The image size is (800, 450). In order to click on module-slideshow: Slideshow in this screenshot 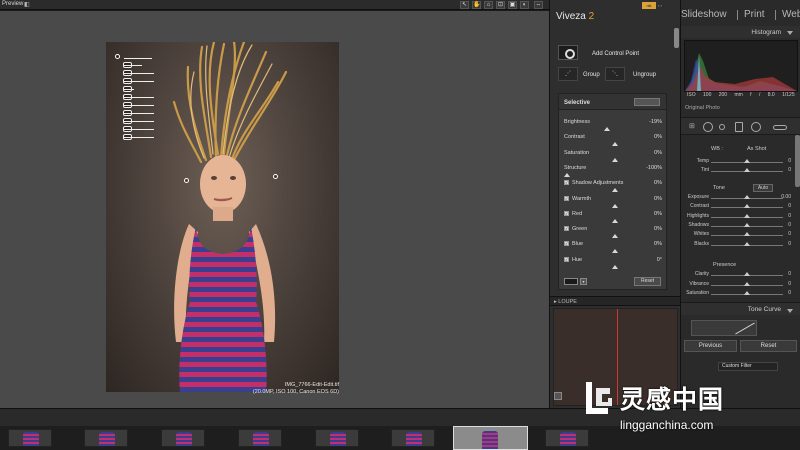, I will do `click(704, 14)`.